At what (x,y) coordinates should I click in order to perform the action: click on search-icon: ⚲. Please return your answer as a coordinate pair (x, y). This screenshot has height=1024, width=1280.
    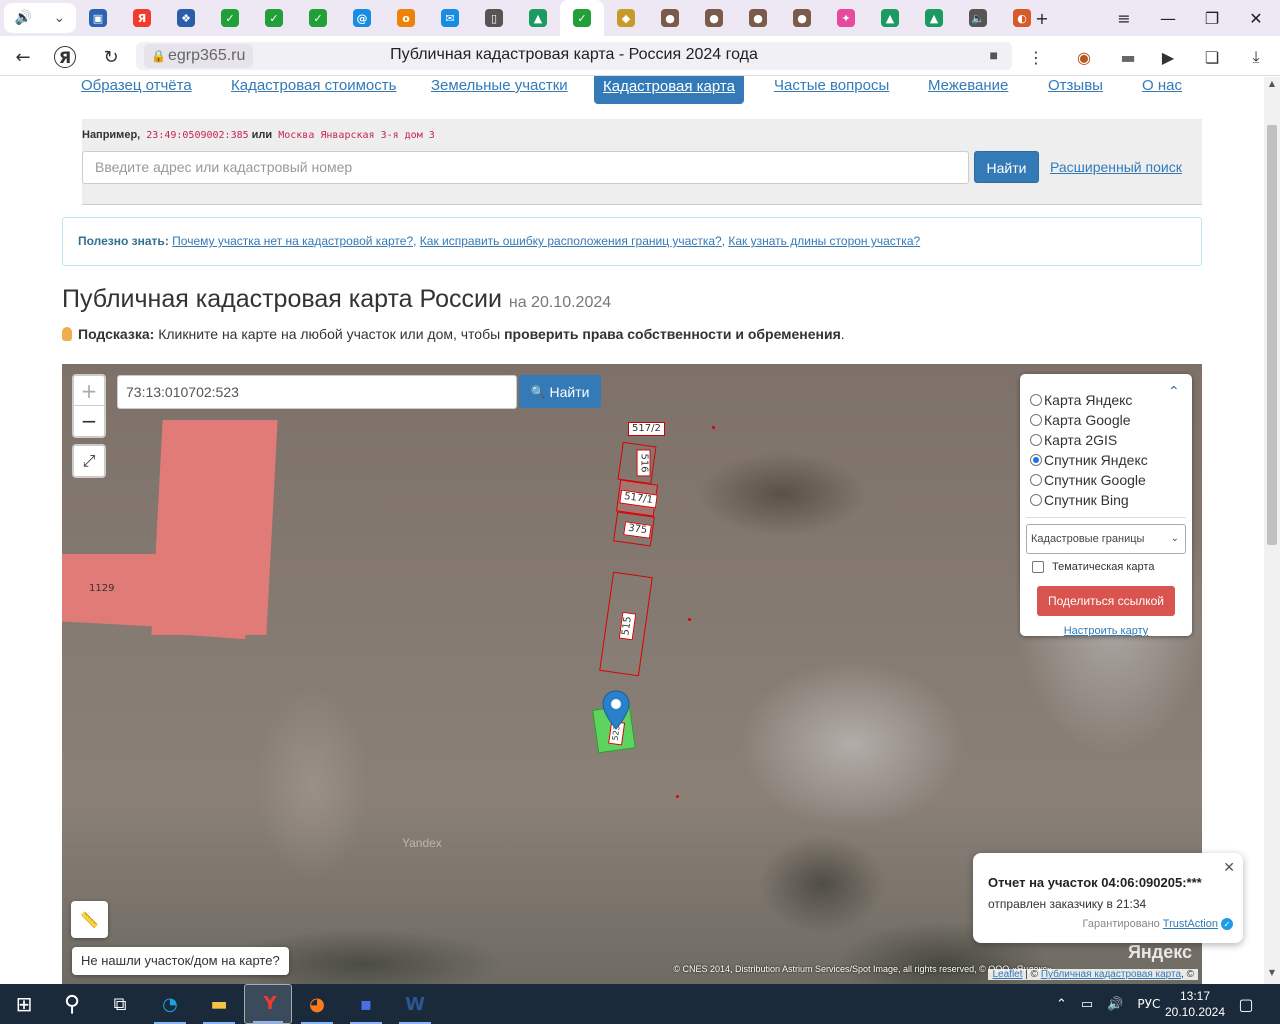
    Looking at the image, I should click on (72, 1004).